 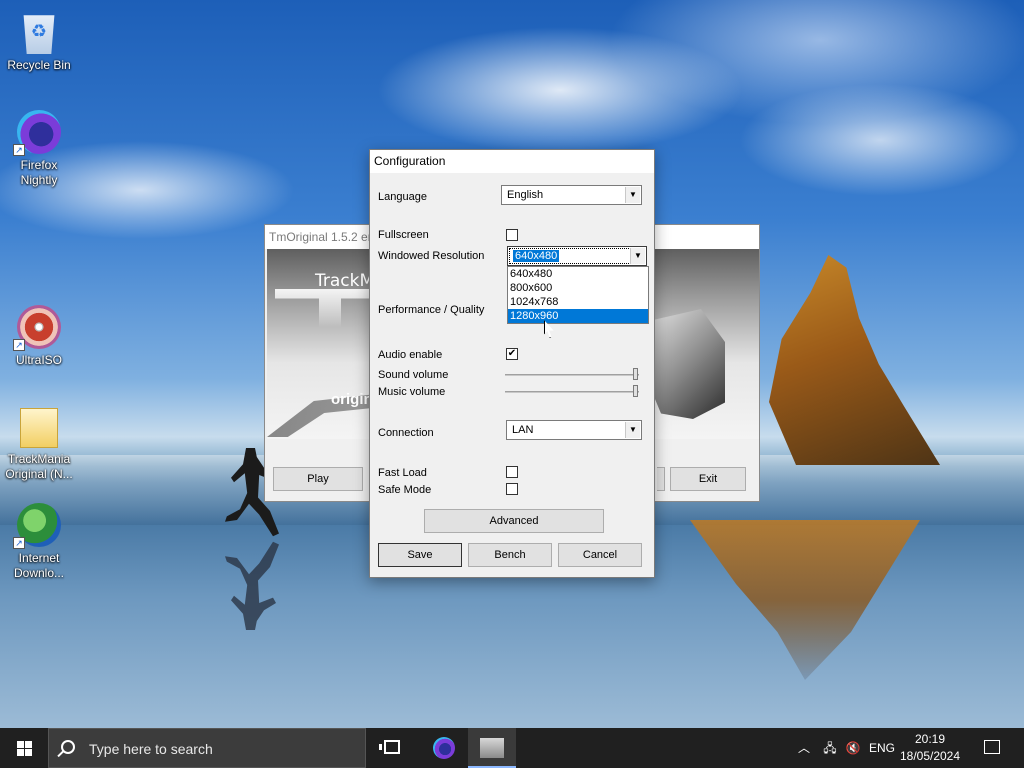 What do you see at coordinates (402, 197) in the screenshot?
I see `language-label: Language` at bounding box center [402, 197].